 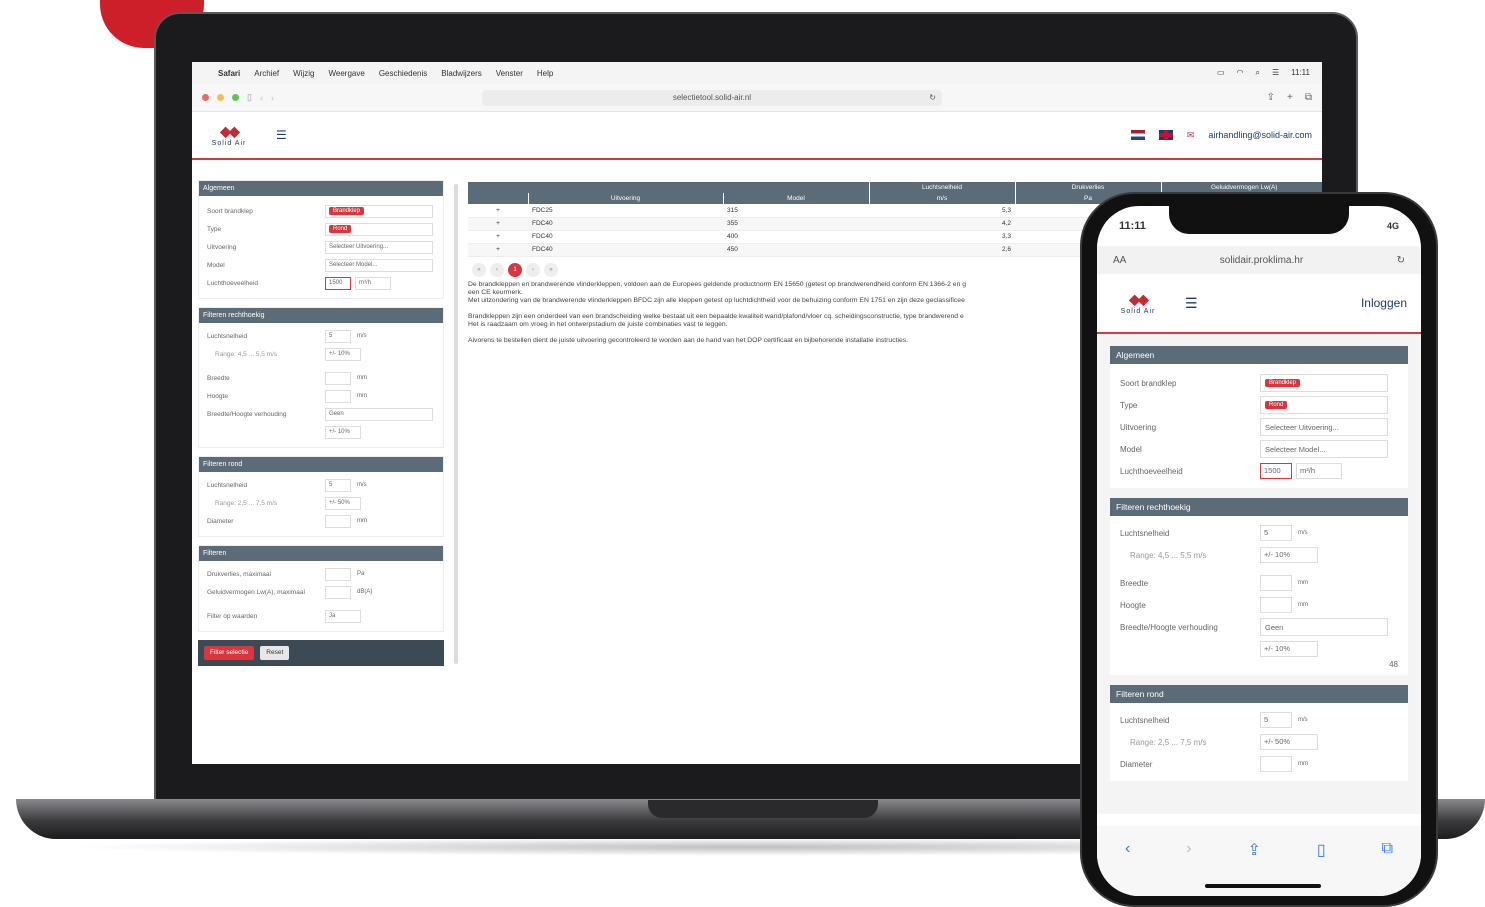 What do you see at coordinates (338, 574) in the screenshot?
I see `drukverlies-input` at bounding box center [338, 574].